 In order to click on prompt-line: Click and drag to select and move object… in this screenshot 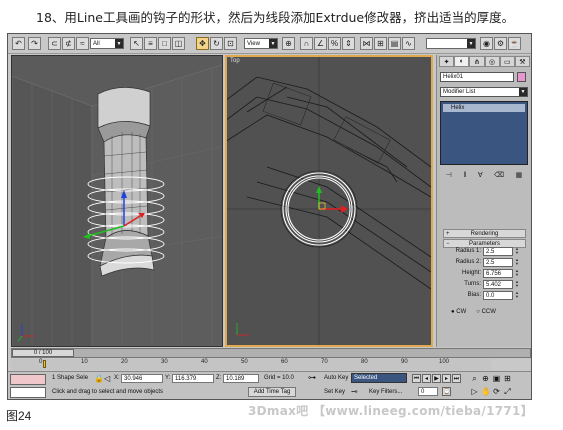, I will do `click(108, 392)`.